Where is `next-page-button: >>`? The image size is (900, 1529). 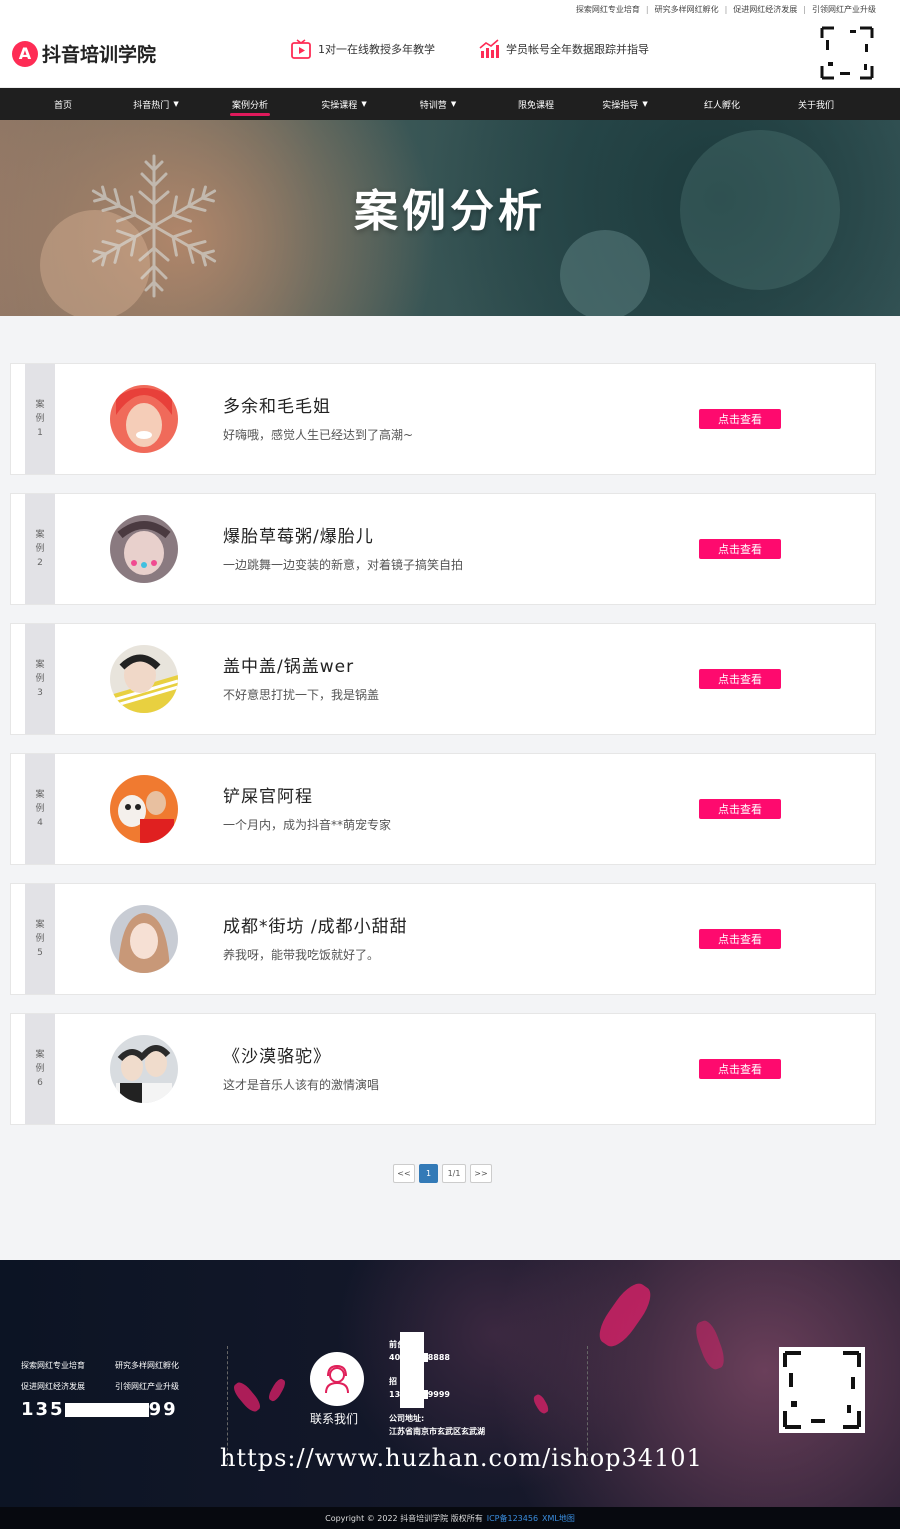
next-page-button: >> is located at coordinates (481, 1173).